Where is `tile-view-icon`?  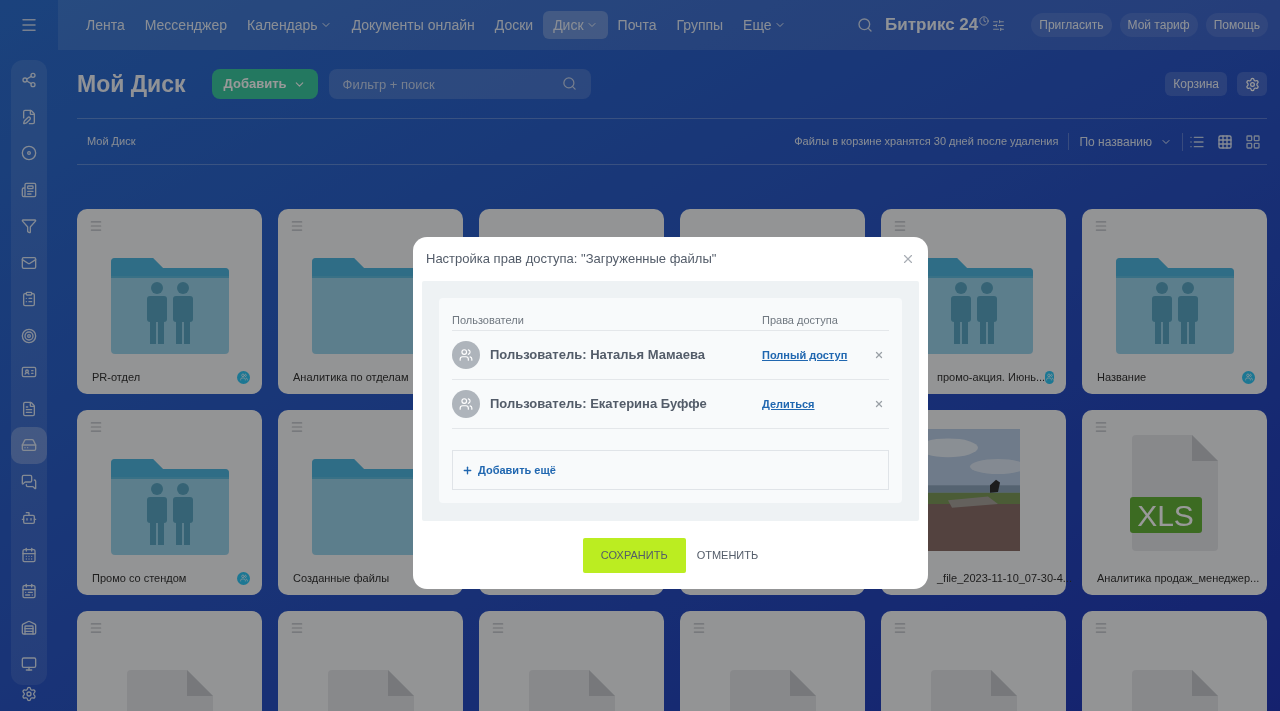
tile-view-icon is located at coordinates (1253, 141).